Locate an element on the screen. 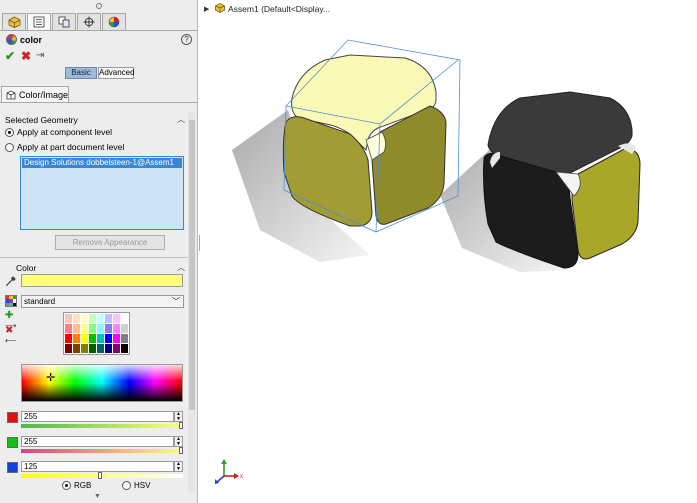 The image size is (697, 503). panel-collapse-handle is located at coordinates (99, 6).